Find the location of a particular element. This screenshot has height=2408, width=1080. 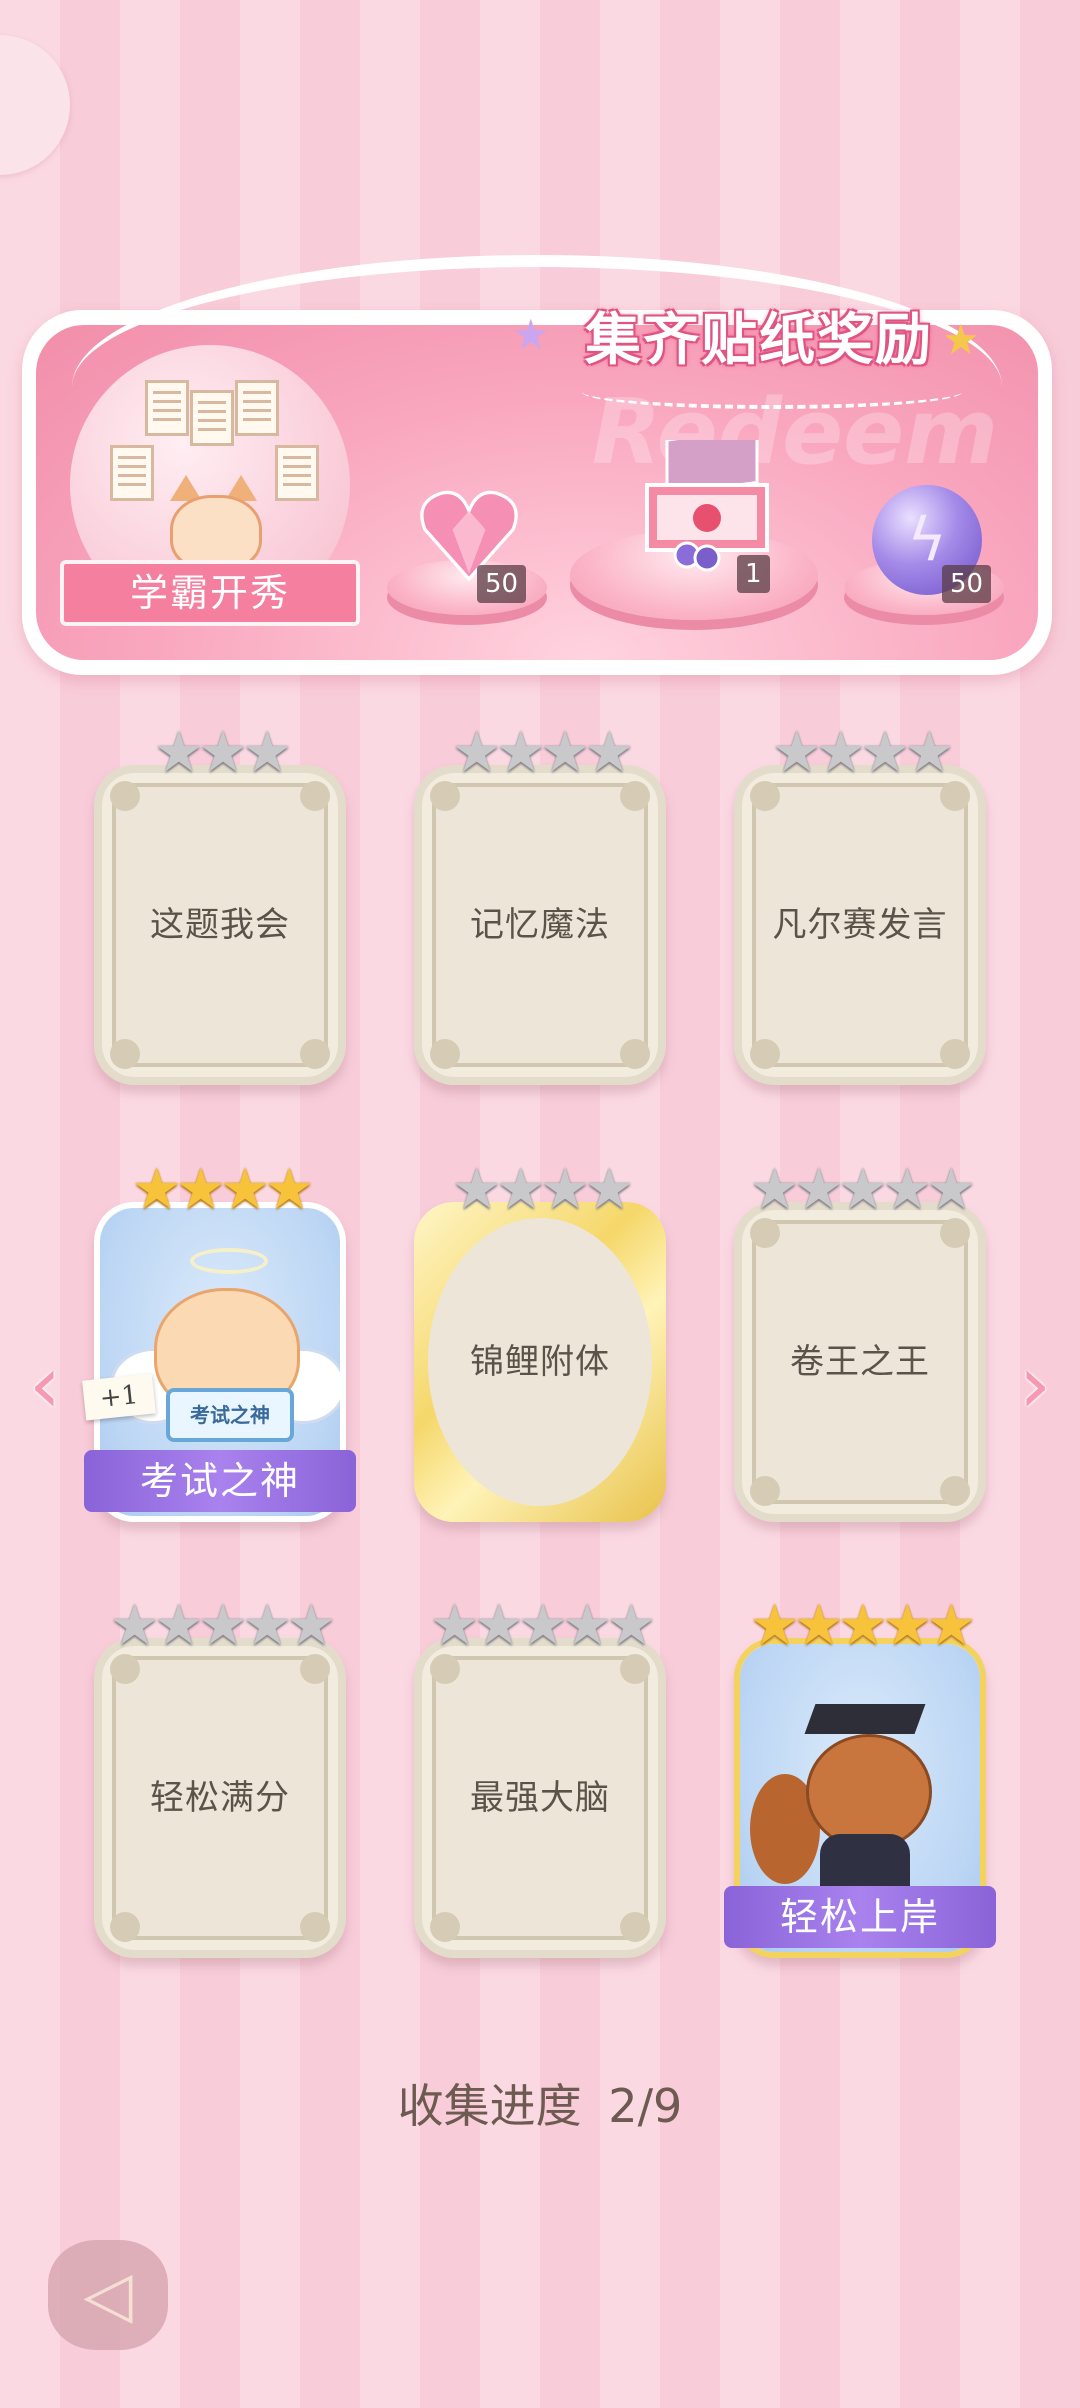

sticker-name: 凡尔赛发言 is located at coordinates (860, 925).